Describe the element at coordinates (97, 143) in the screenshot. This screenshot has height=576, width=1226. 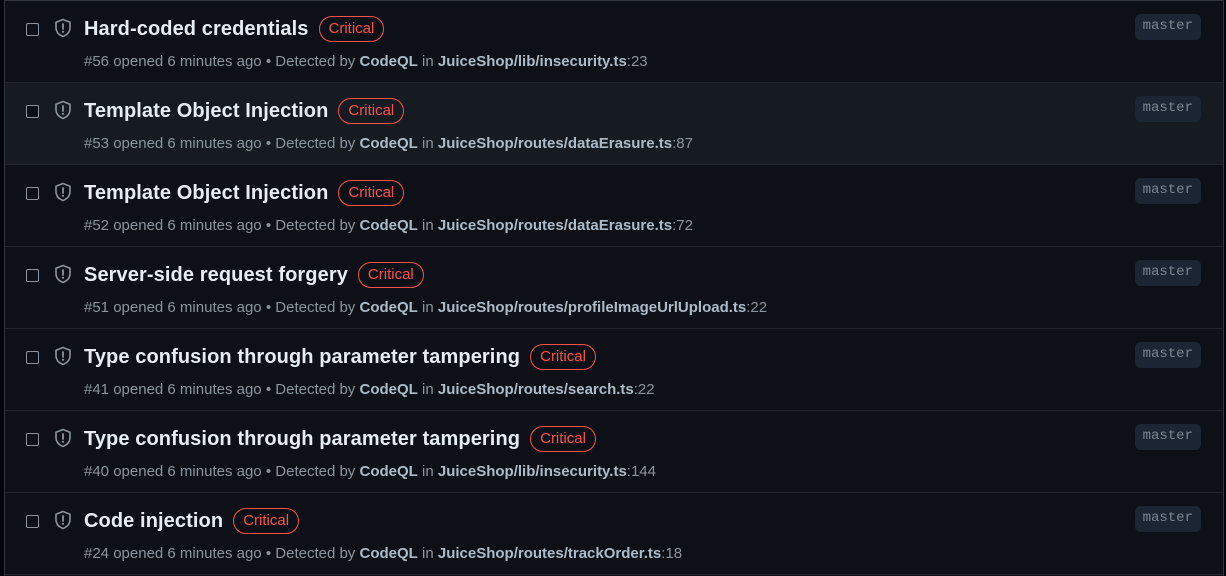
I see `alert-number: #53` at that location.